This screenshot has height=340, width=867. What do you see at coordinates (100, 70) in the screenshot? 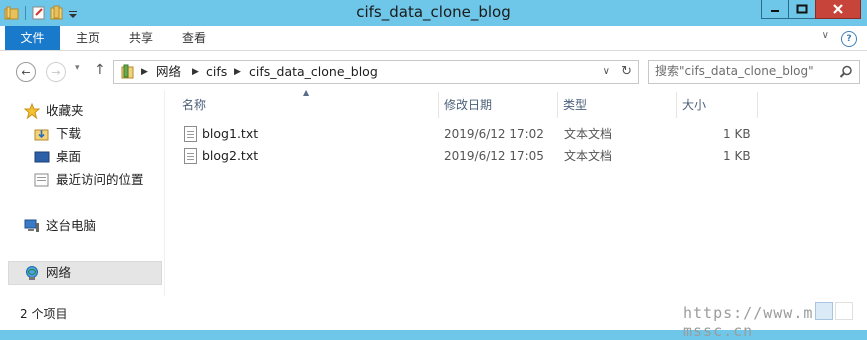
I see `up-arrow-icon: ↑` at bounding box center [100, 70].